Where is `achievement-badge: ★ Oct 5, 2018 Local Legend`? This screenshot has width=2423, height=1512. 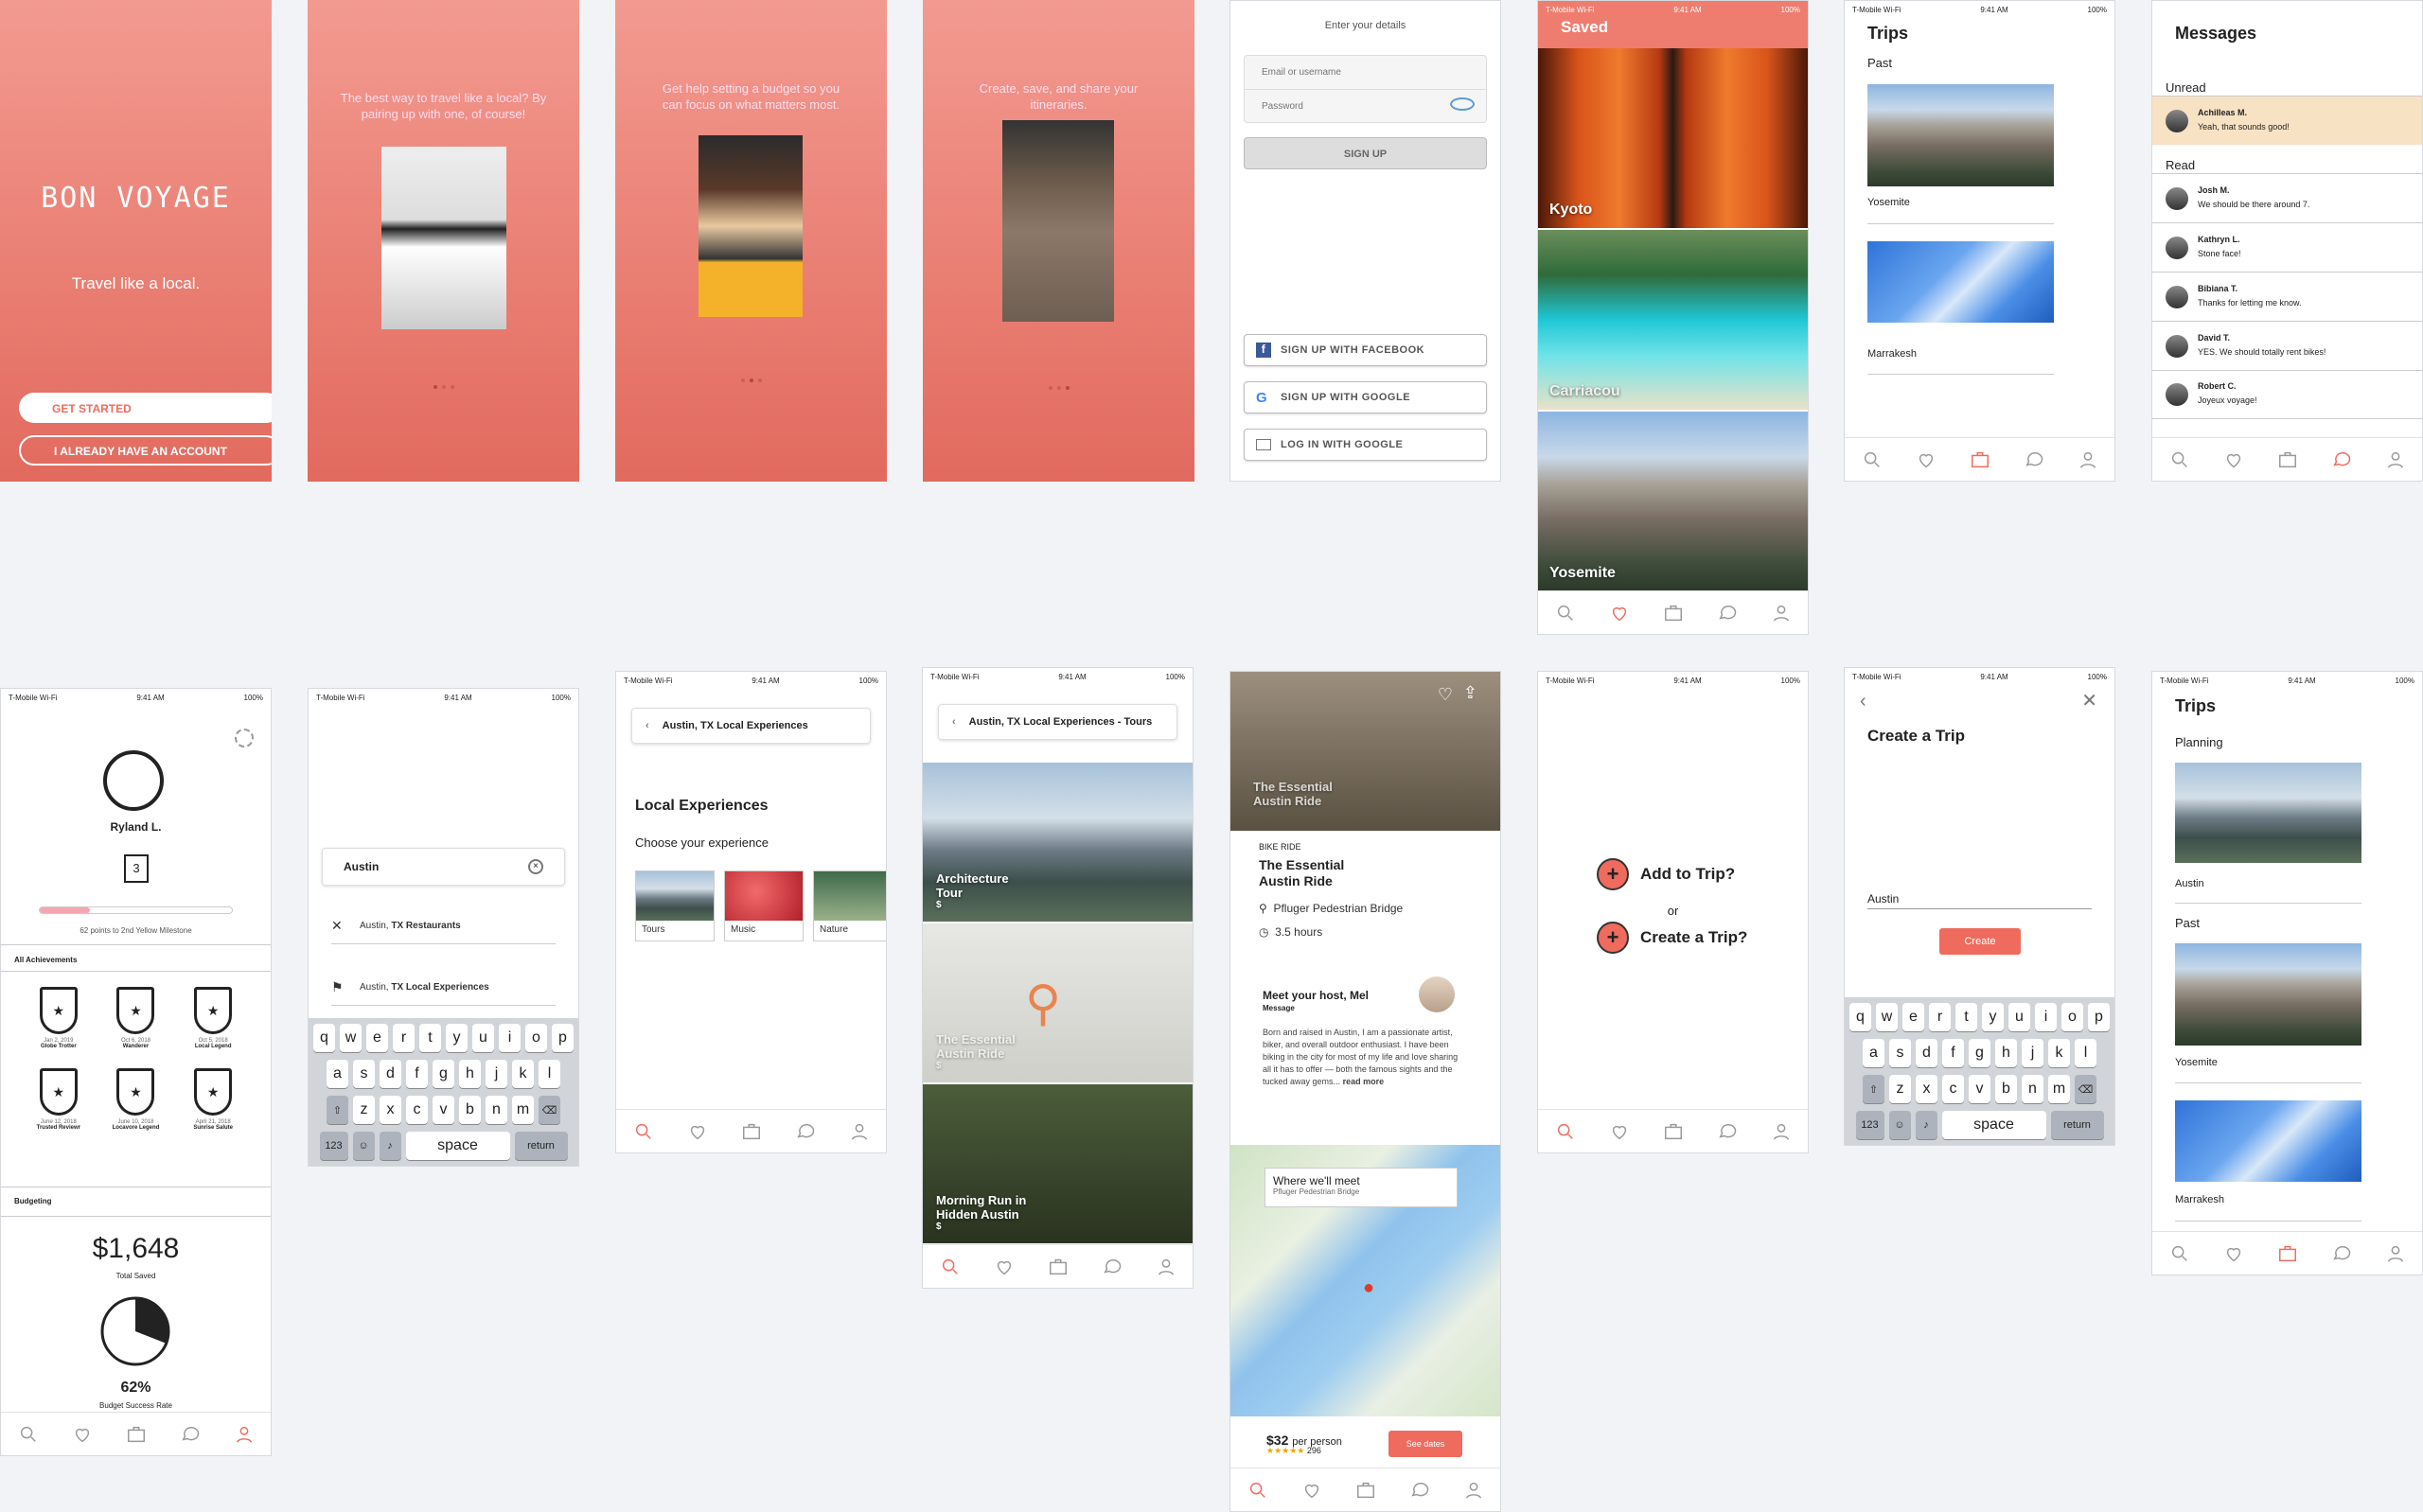
achievement-badge: ★ Oct 5, 2018 Local Legend is located at coordinates (213, 1018).